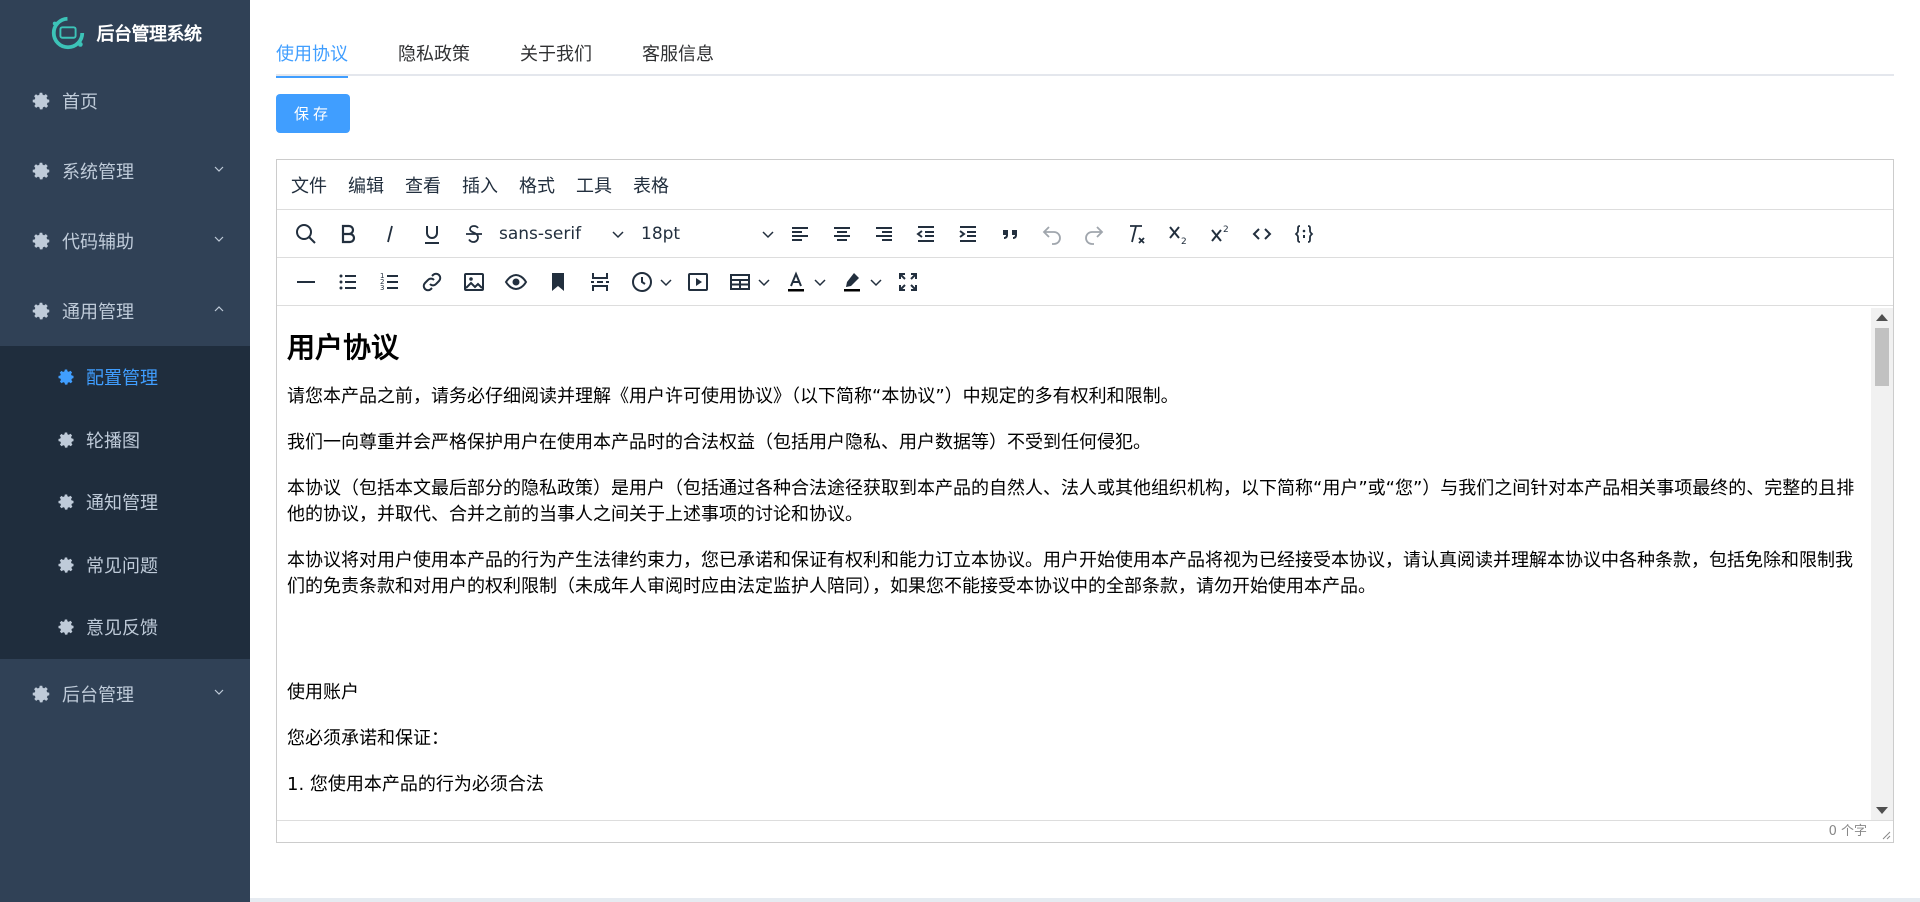 This screenshot has width=1920, height=902. I want to click on image-icon, so click(474, 281).